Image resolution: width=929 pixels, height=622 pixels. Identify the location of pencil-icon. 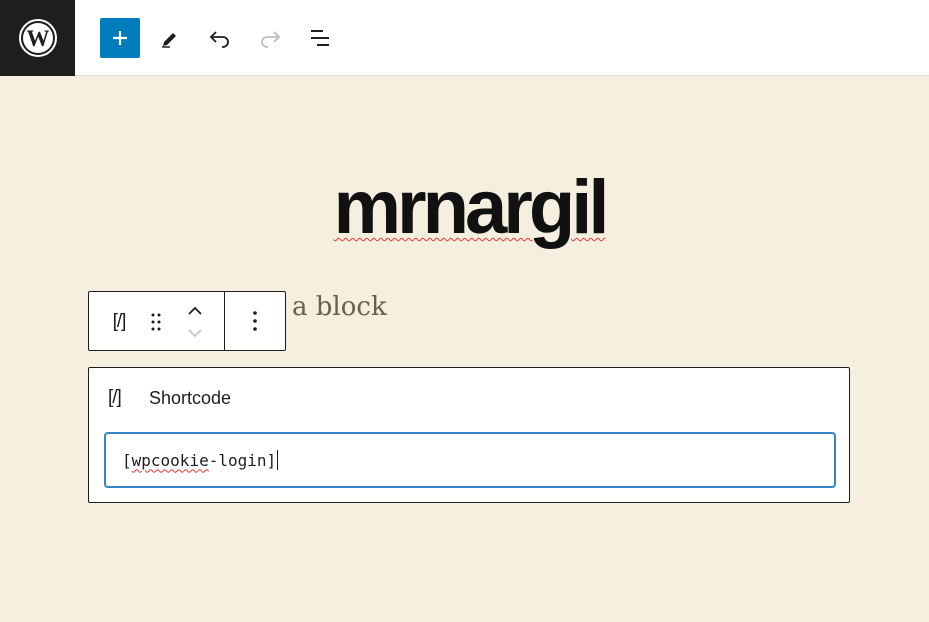
(169, 40).